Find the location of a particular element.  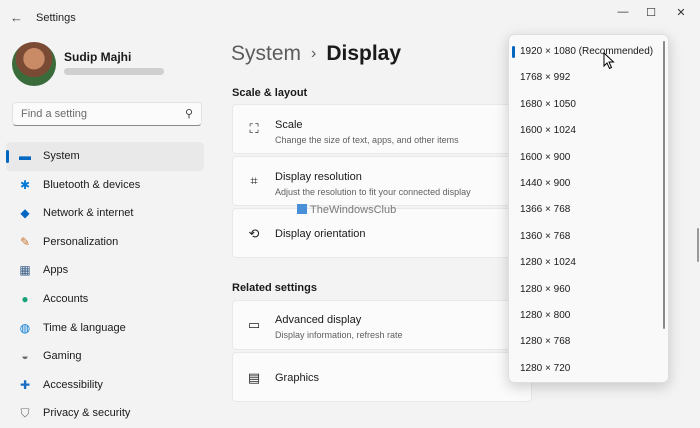

graphics-icon: ▤ is located at coordinates (254, 377).